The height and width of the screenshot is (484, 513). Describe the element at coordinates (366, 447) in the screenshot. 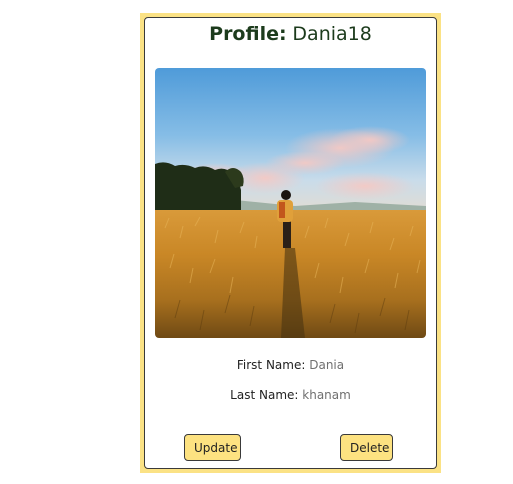

I see `delete-button: Delete` at that location.